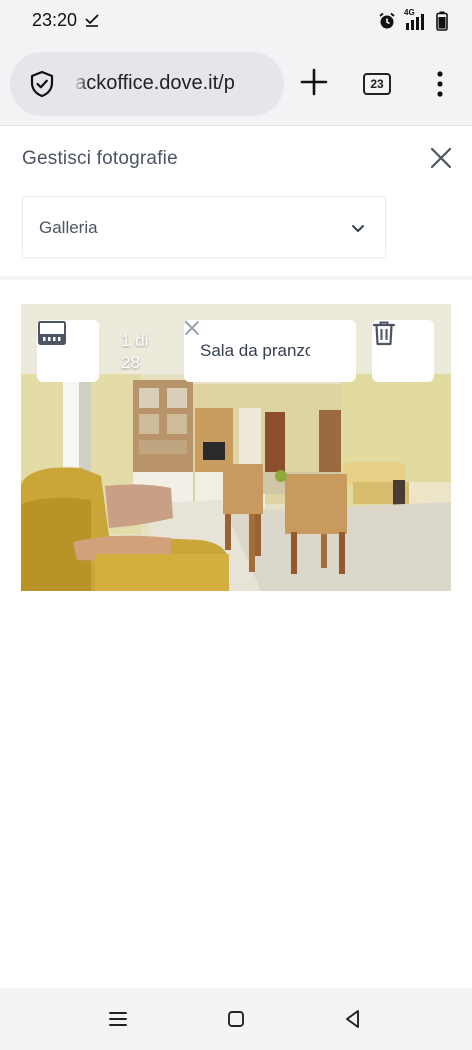 Image resolution: width=472 pixels, height=1050 pixels. I want to click on tabs-button: 23, so click(377, 84).